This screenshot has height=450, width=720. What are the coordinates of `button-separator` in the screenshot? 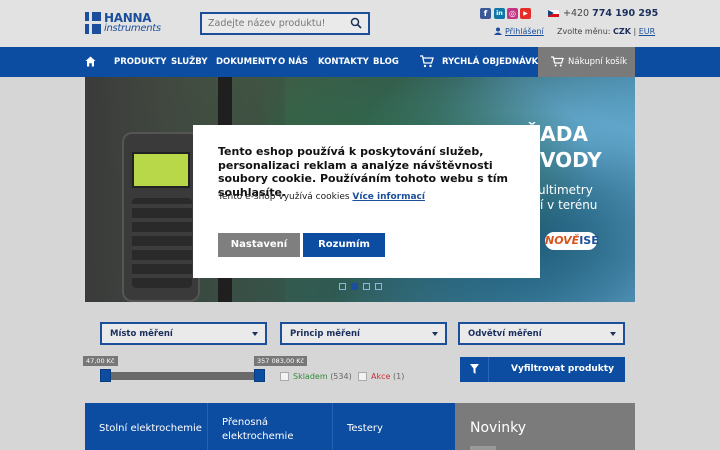 It's located at (488, 369).